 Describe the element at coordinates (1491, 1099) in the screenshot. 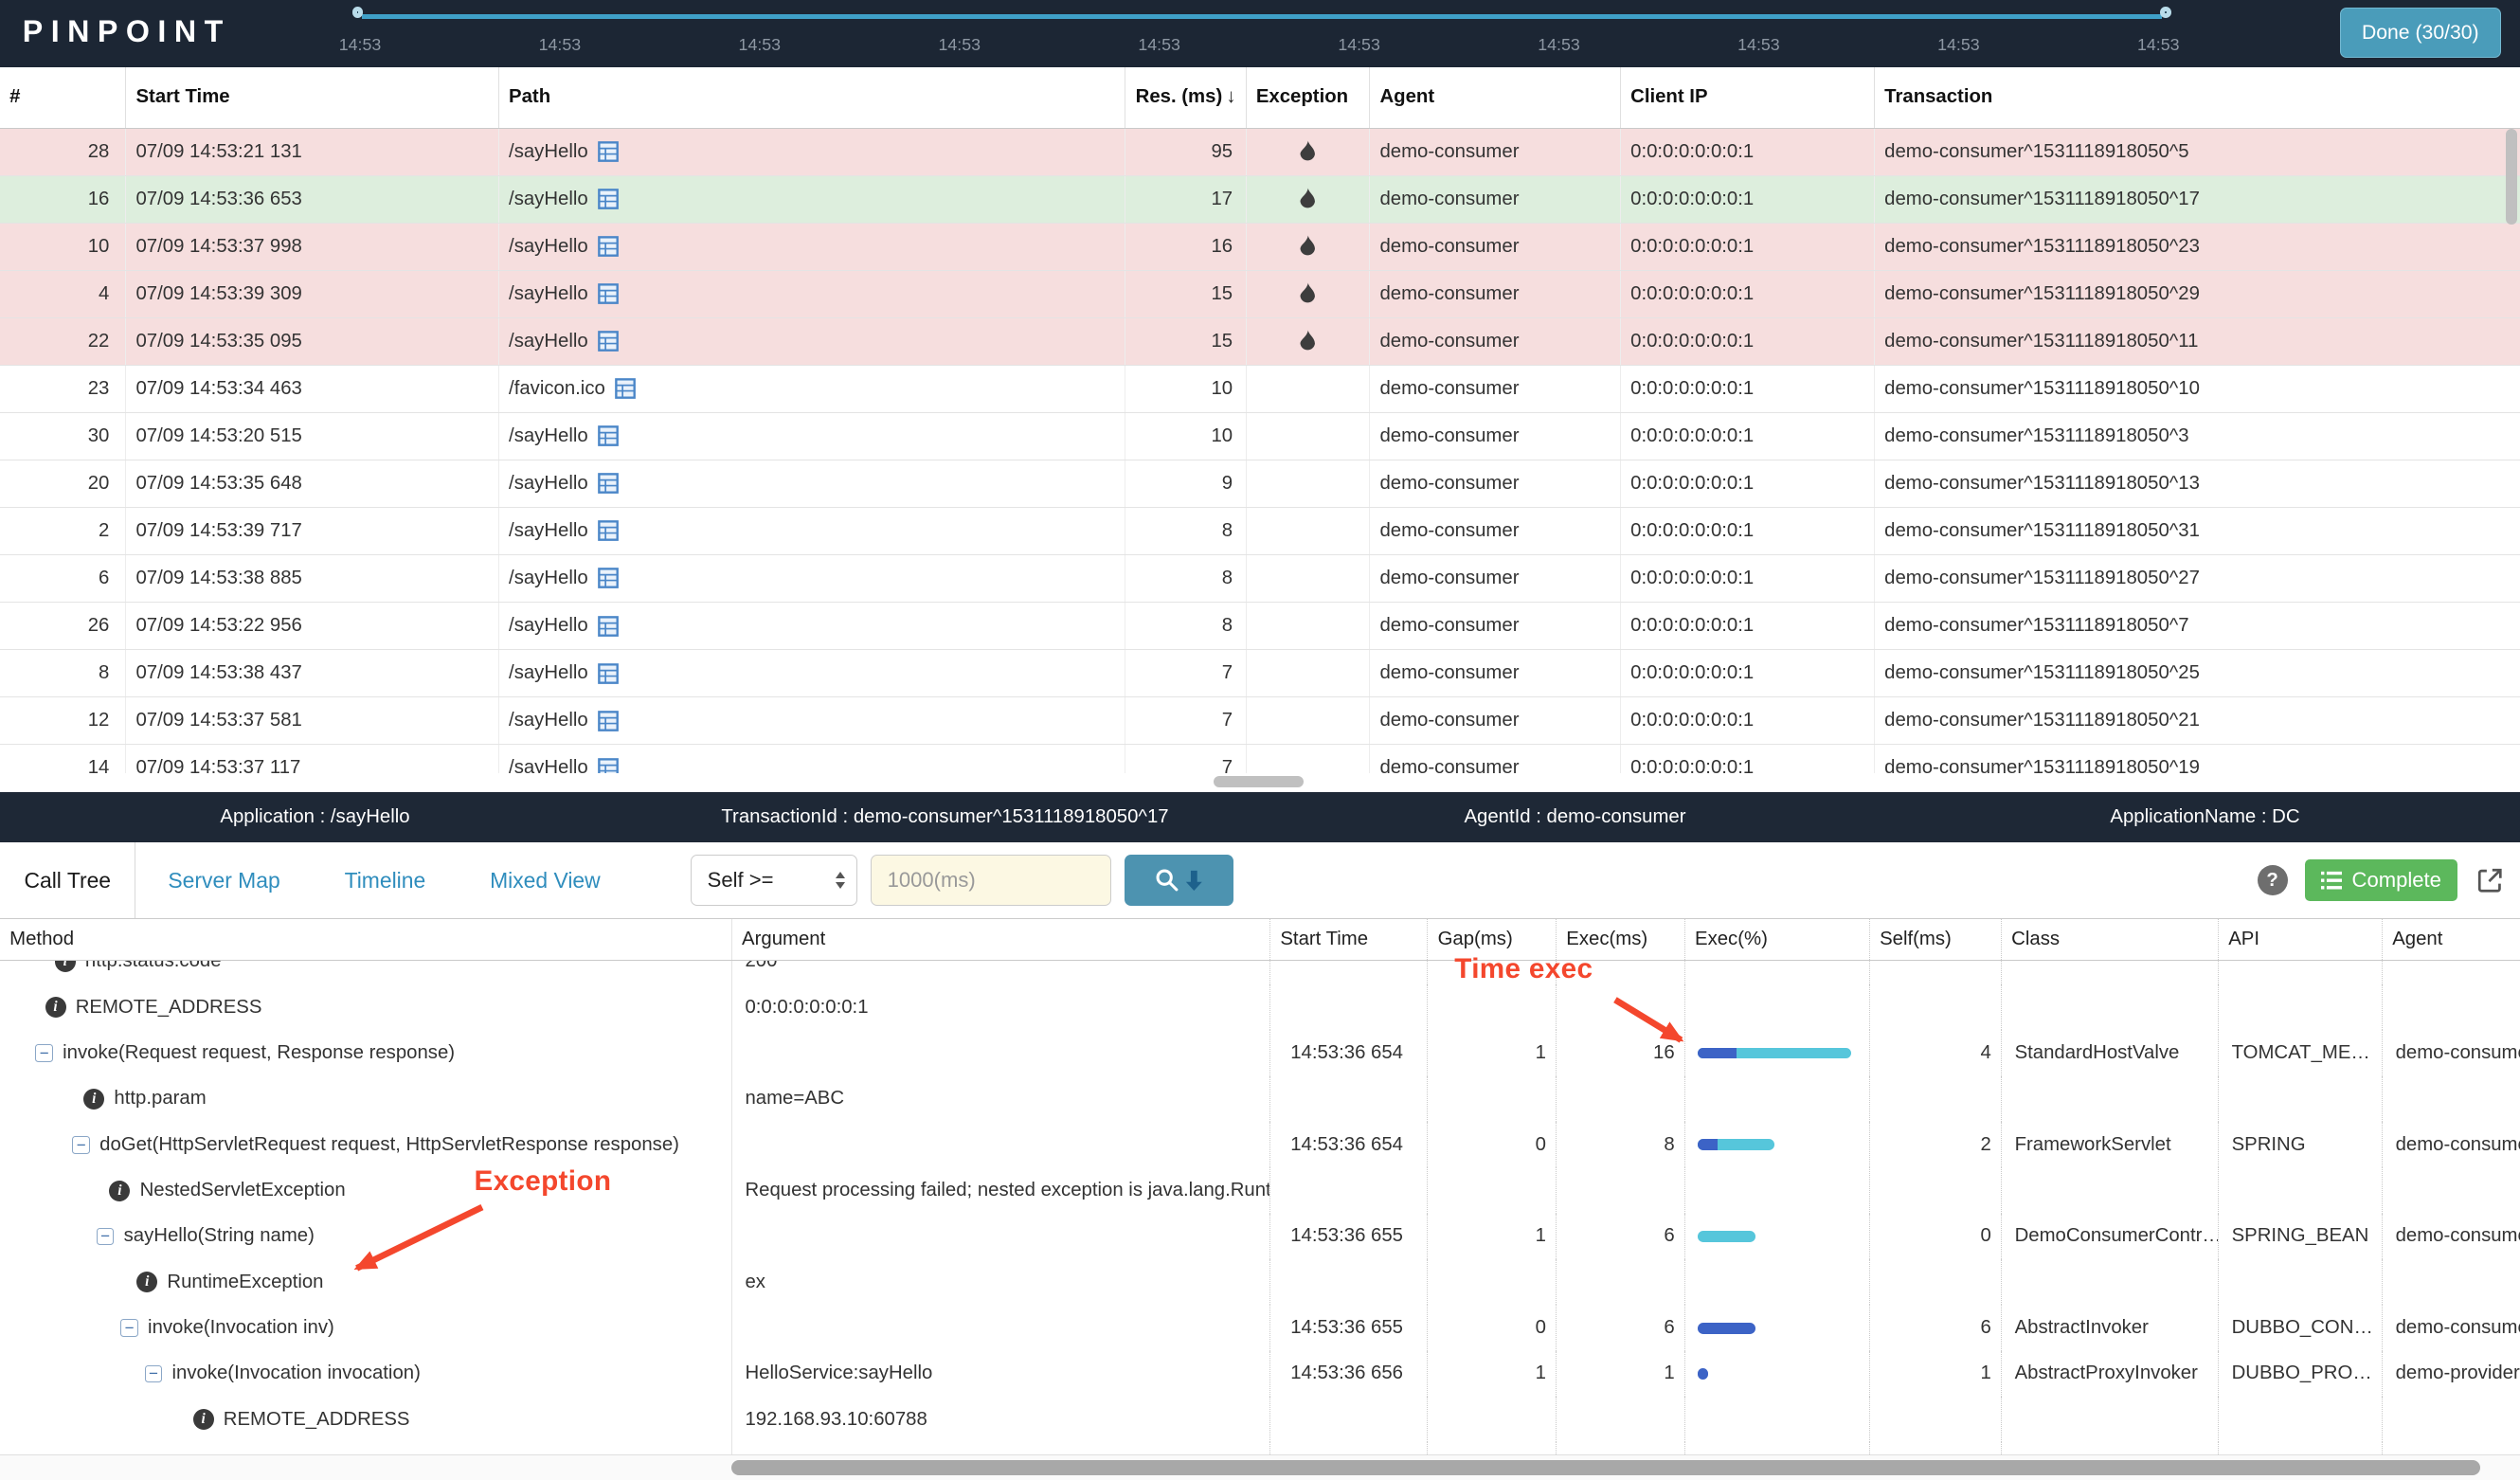

I see `gap-cell` at that location.